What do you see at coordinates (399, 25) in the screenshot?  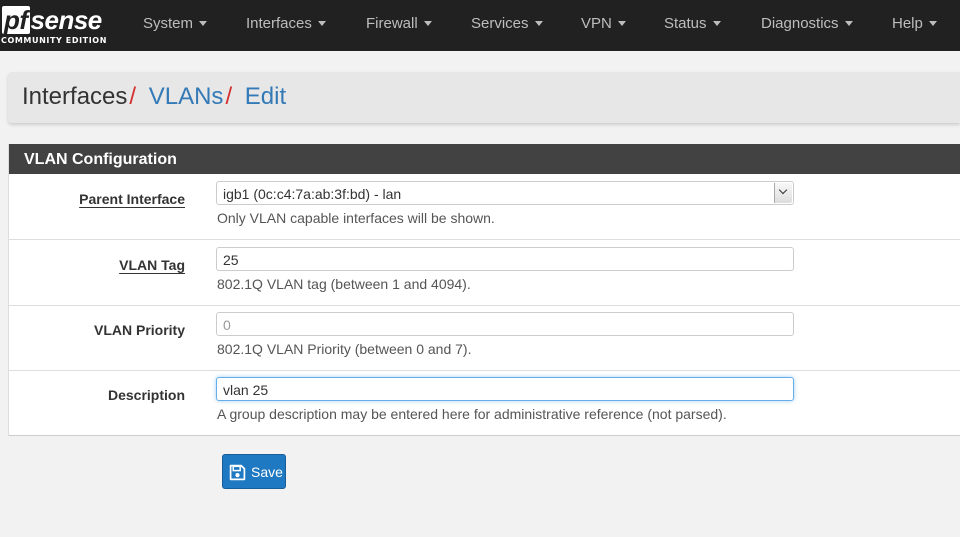 I see `nav-menu-firewall: Firewall` at bounding box center [399, 25].